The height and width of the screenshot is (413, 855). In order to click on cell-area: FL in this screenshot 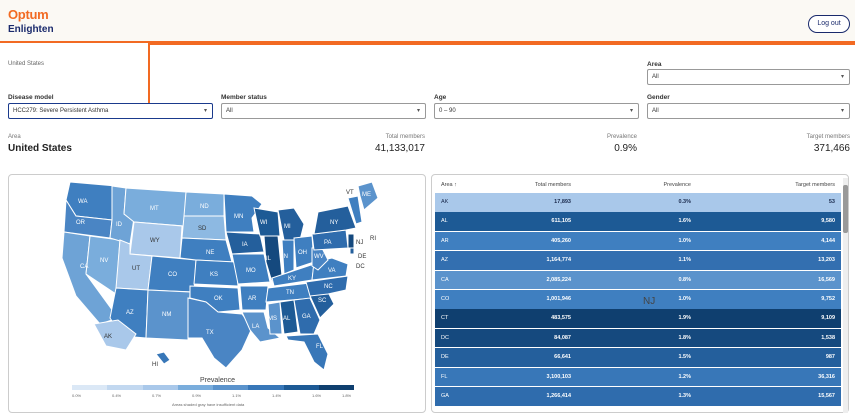, I will do `click(444, 376)`.